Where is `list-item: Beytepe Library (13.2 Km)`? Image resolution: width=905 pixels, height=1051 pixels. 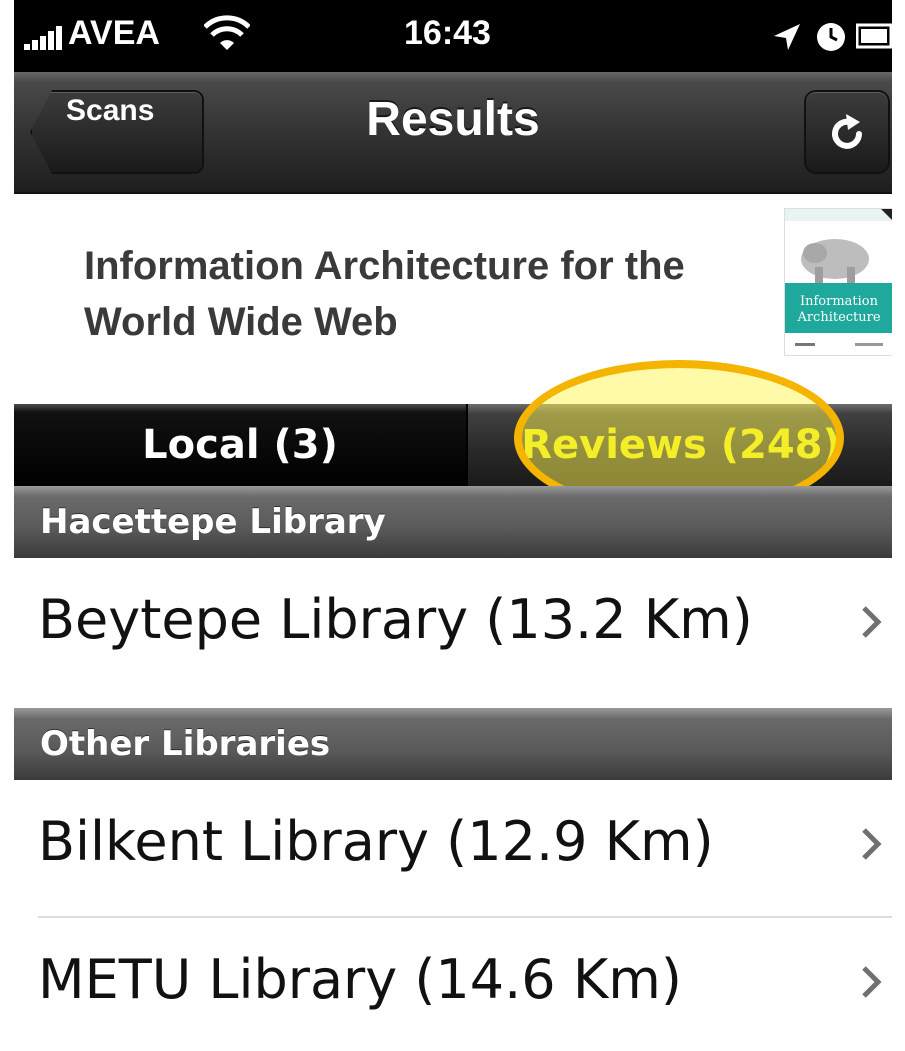
list-item: Beytepe Library (13.2 Km) is located at coordinates (453, 626).